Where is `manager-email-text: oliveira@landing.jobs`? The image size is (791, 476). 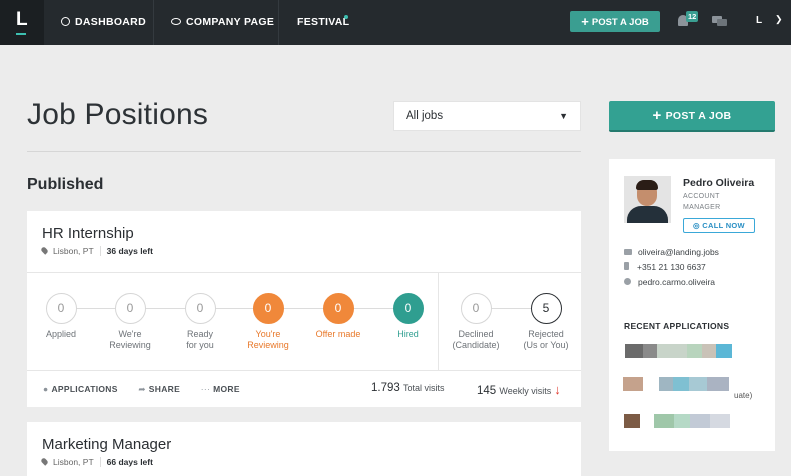
manager-email-text: oliveira@landing.jobs is located at coordinates (678, 252).